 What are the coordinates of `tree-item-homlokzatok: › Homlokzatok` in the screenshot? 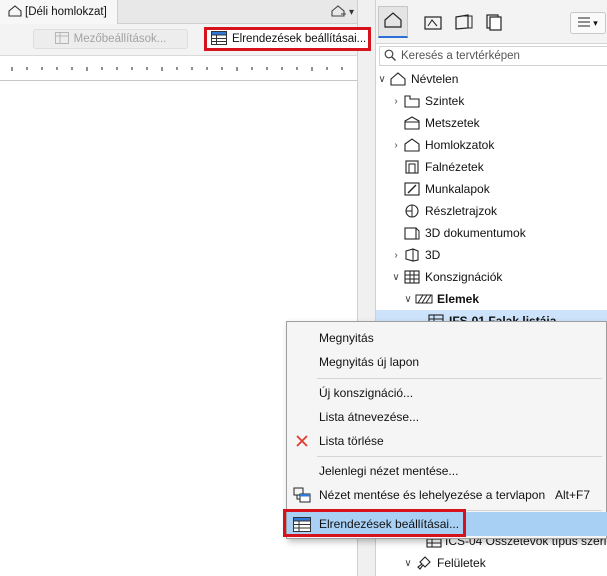 It's located at (491, 145).